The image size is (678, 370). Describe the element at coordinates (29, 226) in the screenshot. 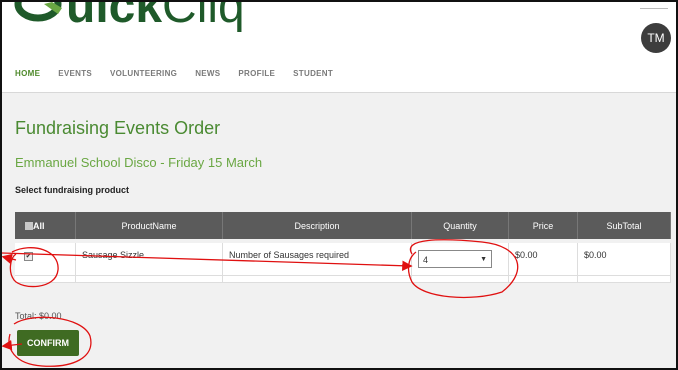

I see `select-all-checkbox` at that location.